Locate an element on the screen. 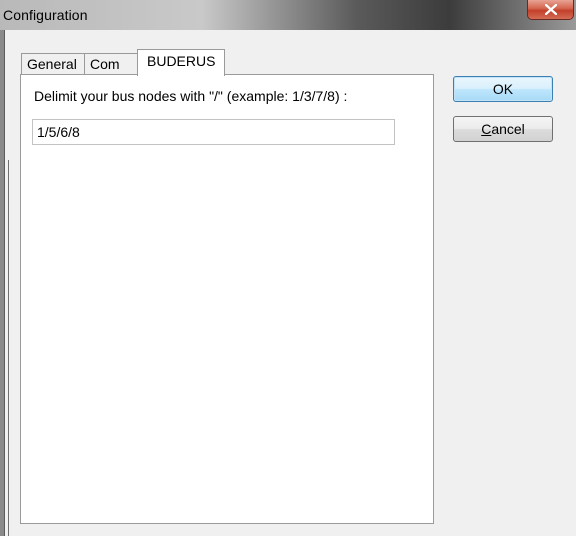 The height and width of the screenshot is (536, 576). tab-com-label: Com is located at coordinates (105, 64).